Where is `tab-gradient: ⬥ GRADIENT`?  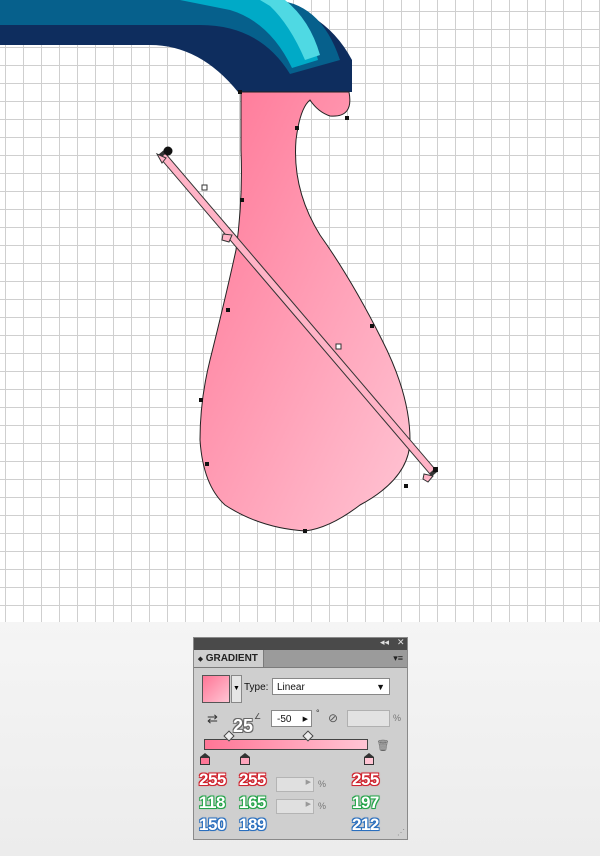
tab-gradient: ⬥ GRADIENT is located at coordinates (229, 658).